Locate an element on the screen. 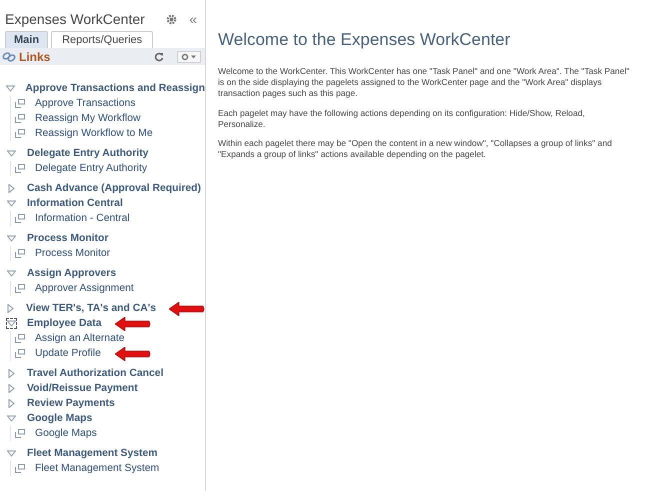 The height and width of the screenshot is (491, 646). group-heading: Void/Reissue Payment is located at coordinates (82, 388).